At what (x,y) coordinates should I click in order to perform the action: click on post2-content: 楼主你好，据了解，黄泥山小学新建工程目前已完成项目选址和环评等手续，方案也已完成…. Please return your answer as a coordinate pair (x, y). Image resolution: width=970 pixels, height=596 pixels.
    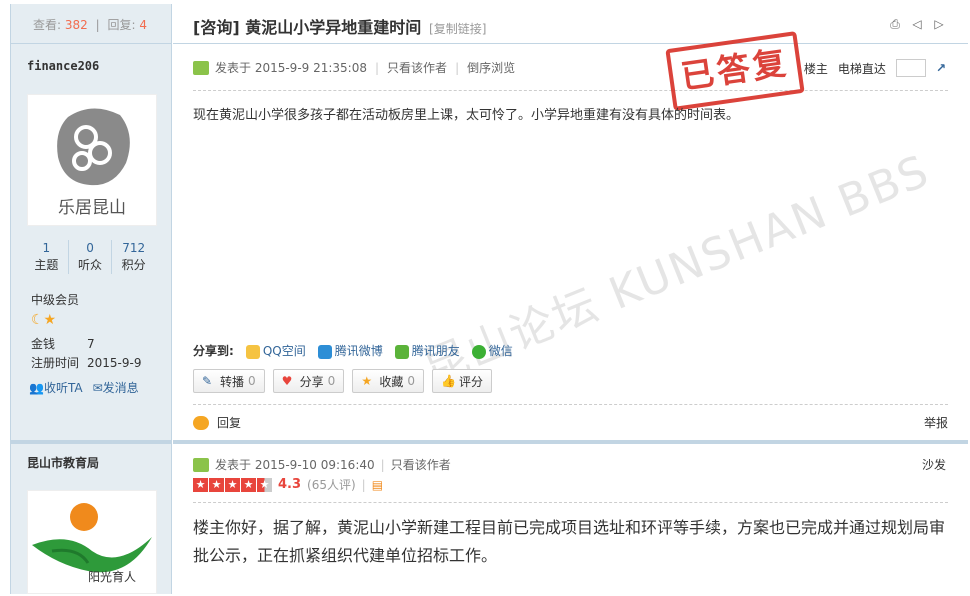
    Looking at the image, I should click on (569, 541).